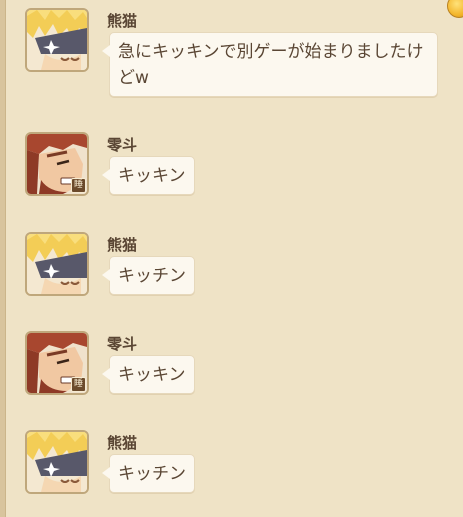  I want to click on scroll-rail, so click(3, 258).